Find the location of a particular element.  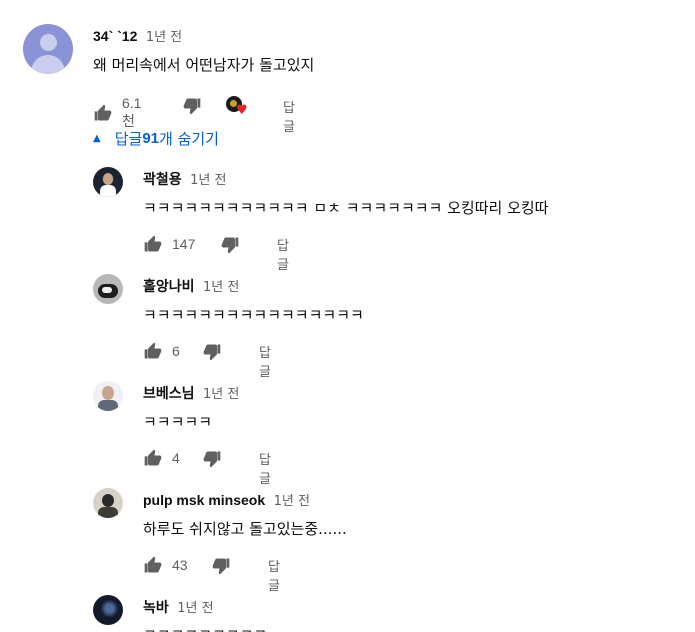

like-count: 147 is located at coordinates (184, 244).